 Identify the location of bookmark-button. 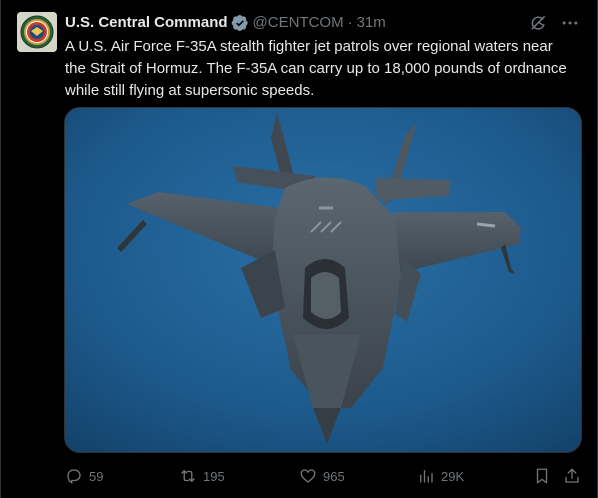
(545, 476).